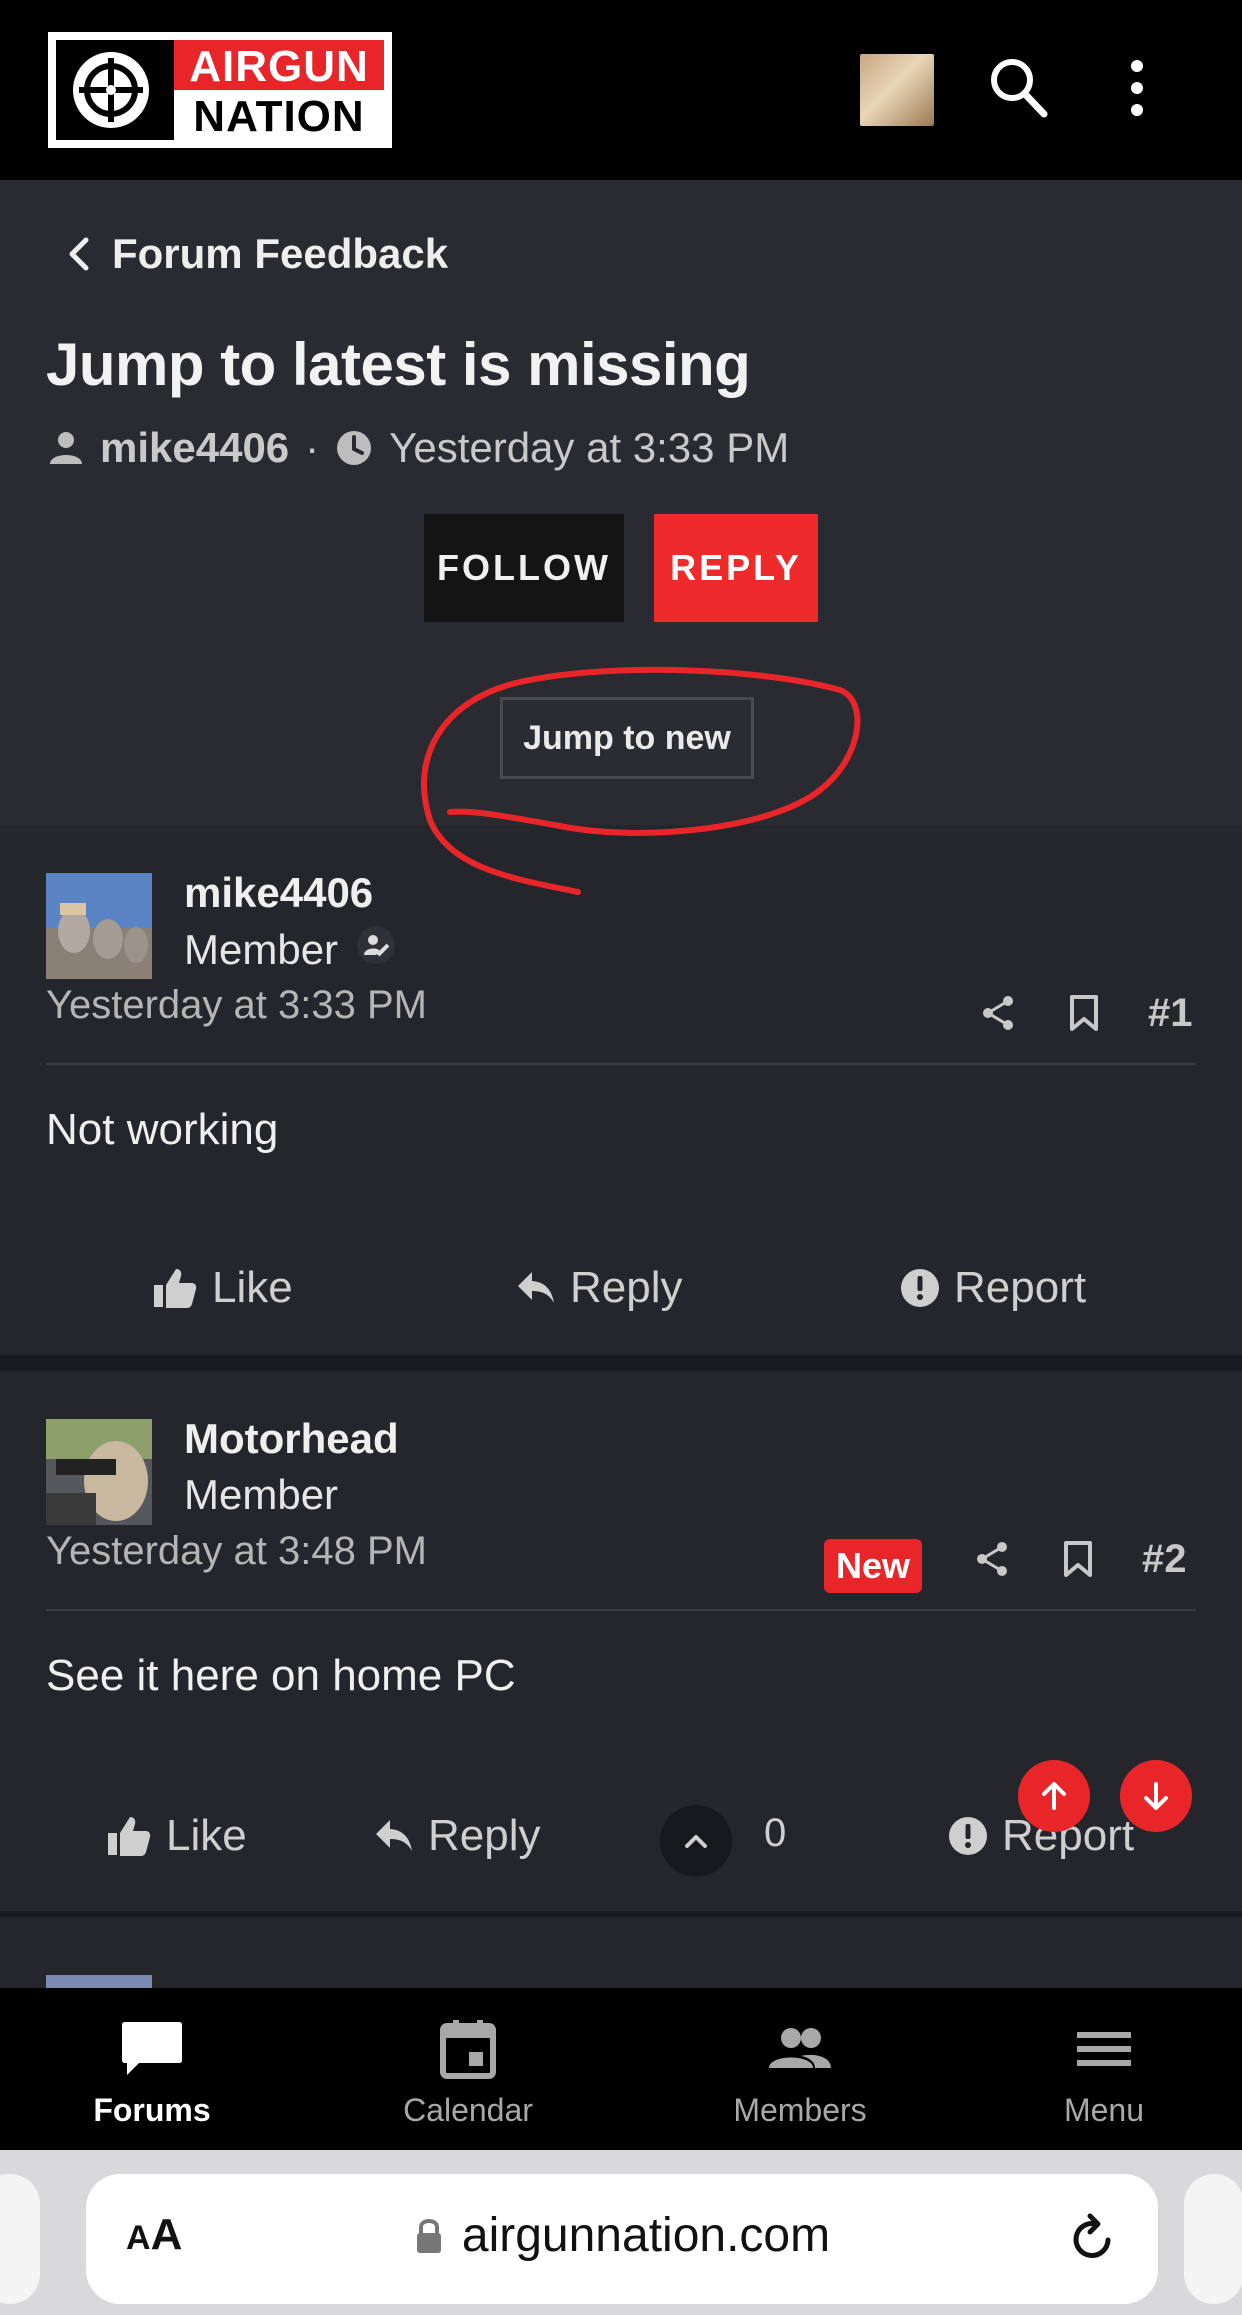  What do you see at coordinates (800, 2110) in the screenshot?
I see `nav-members-label: Members` at bounding box center [800, 2110].